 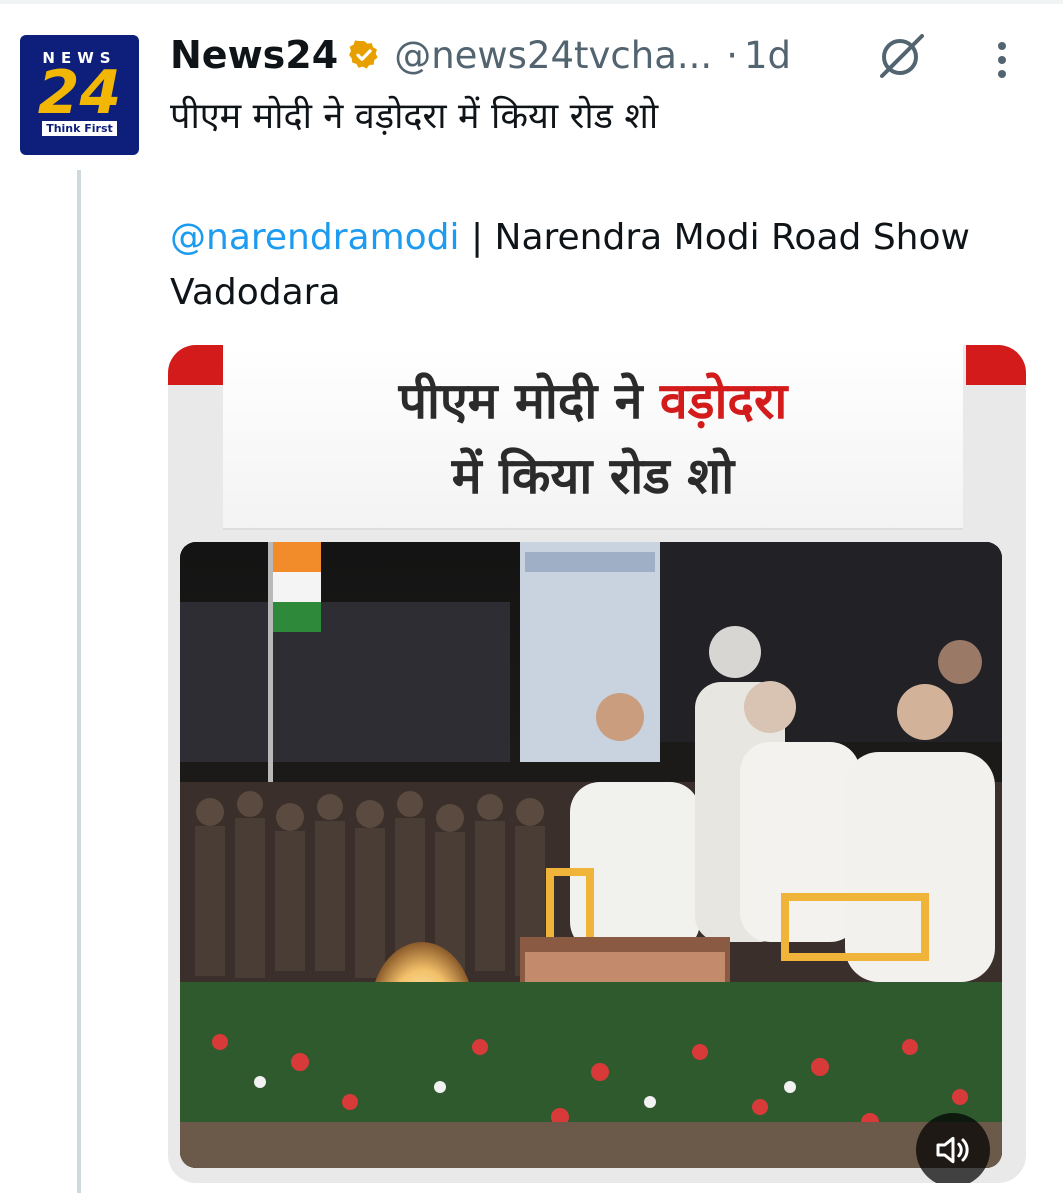 I want to click on banner-red-accent-left, so click(x=198, y=365).